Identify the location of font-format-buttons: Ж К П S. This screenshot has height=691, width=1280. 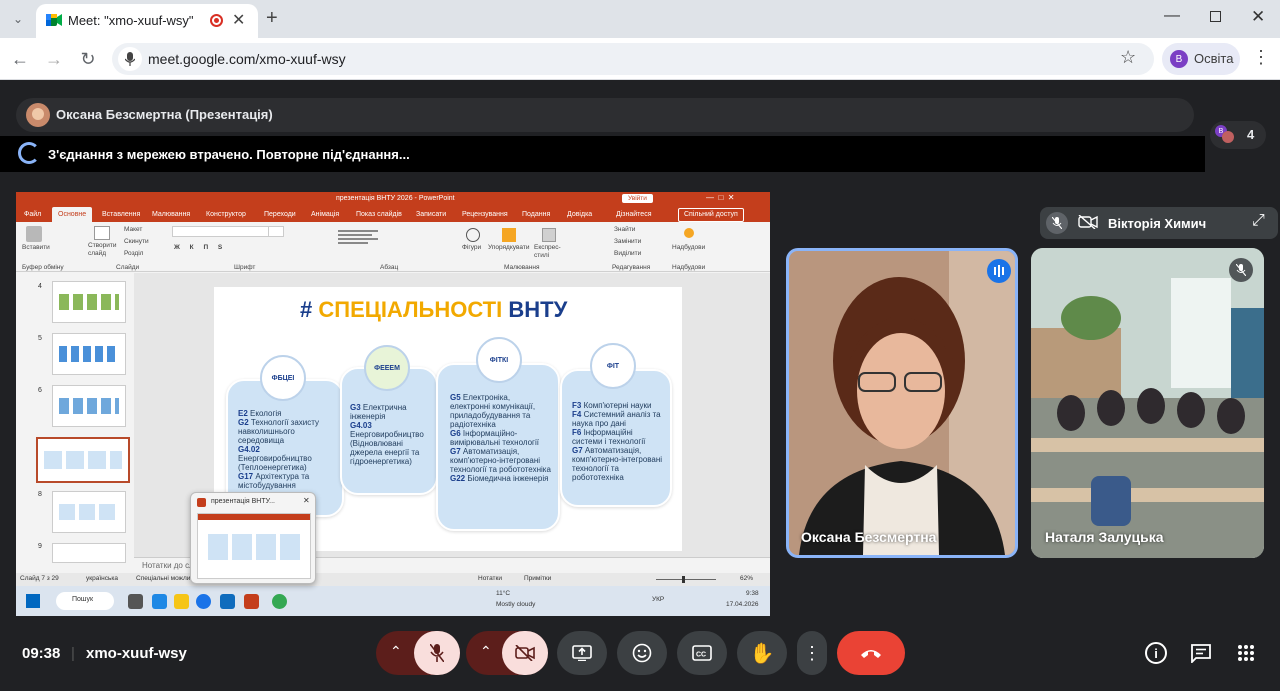
(200, 247).